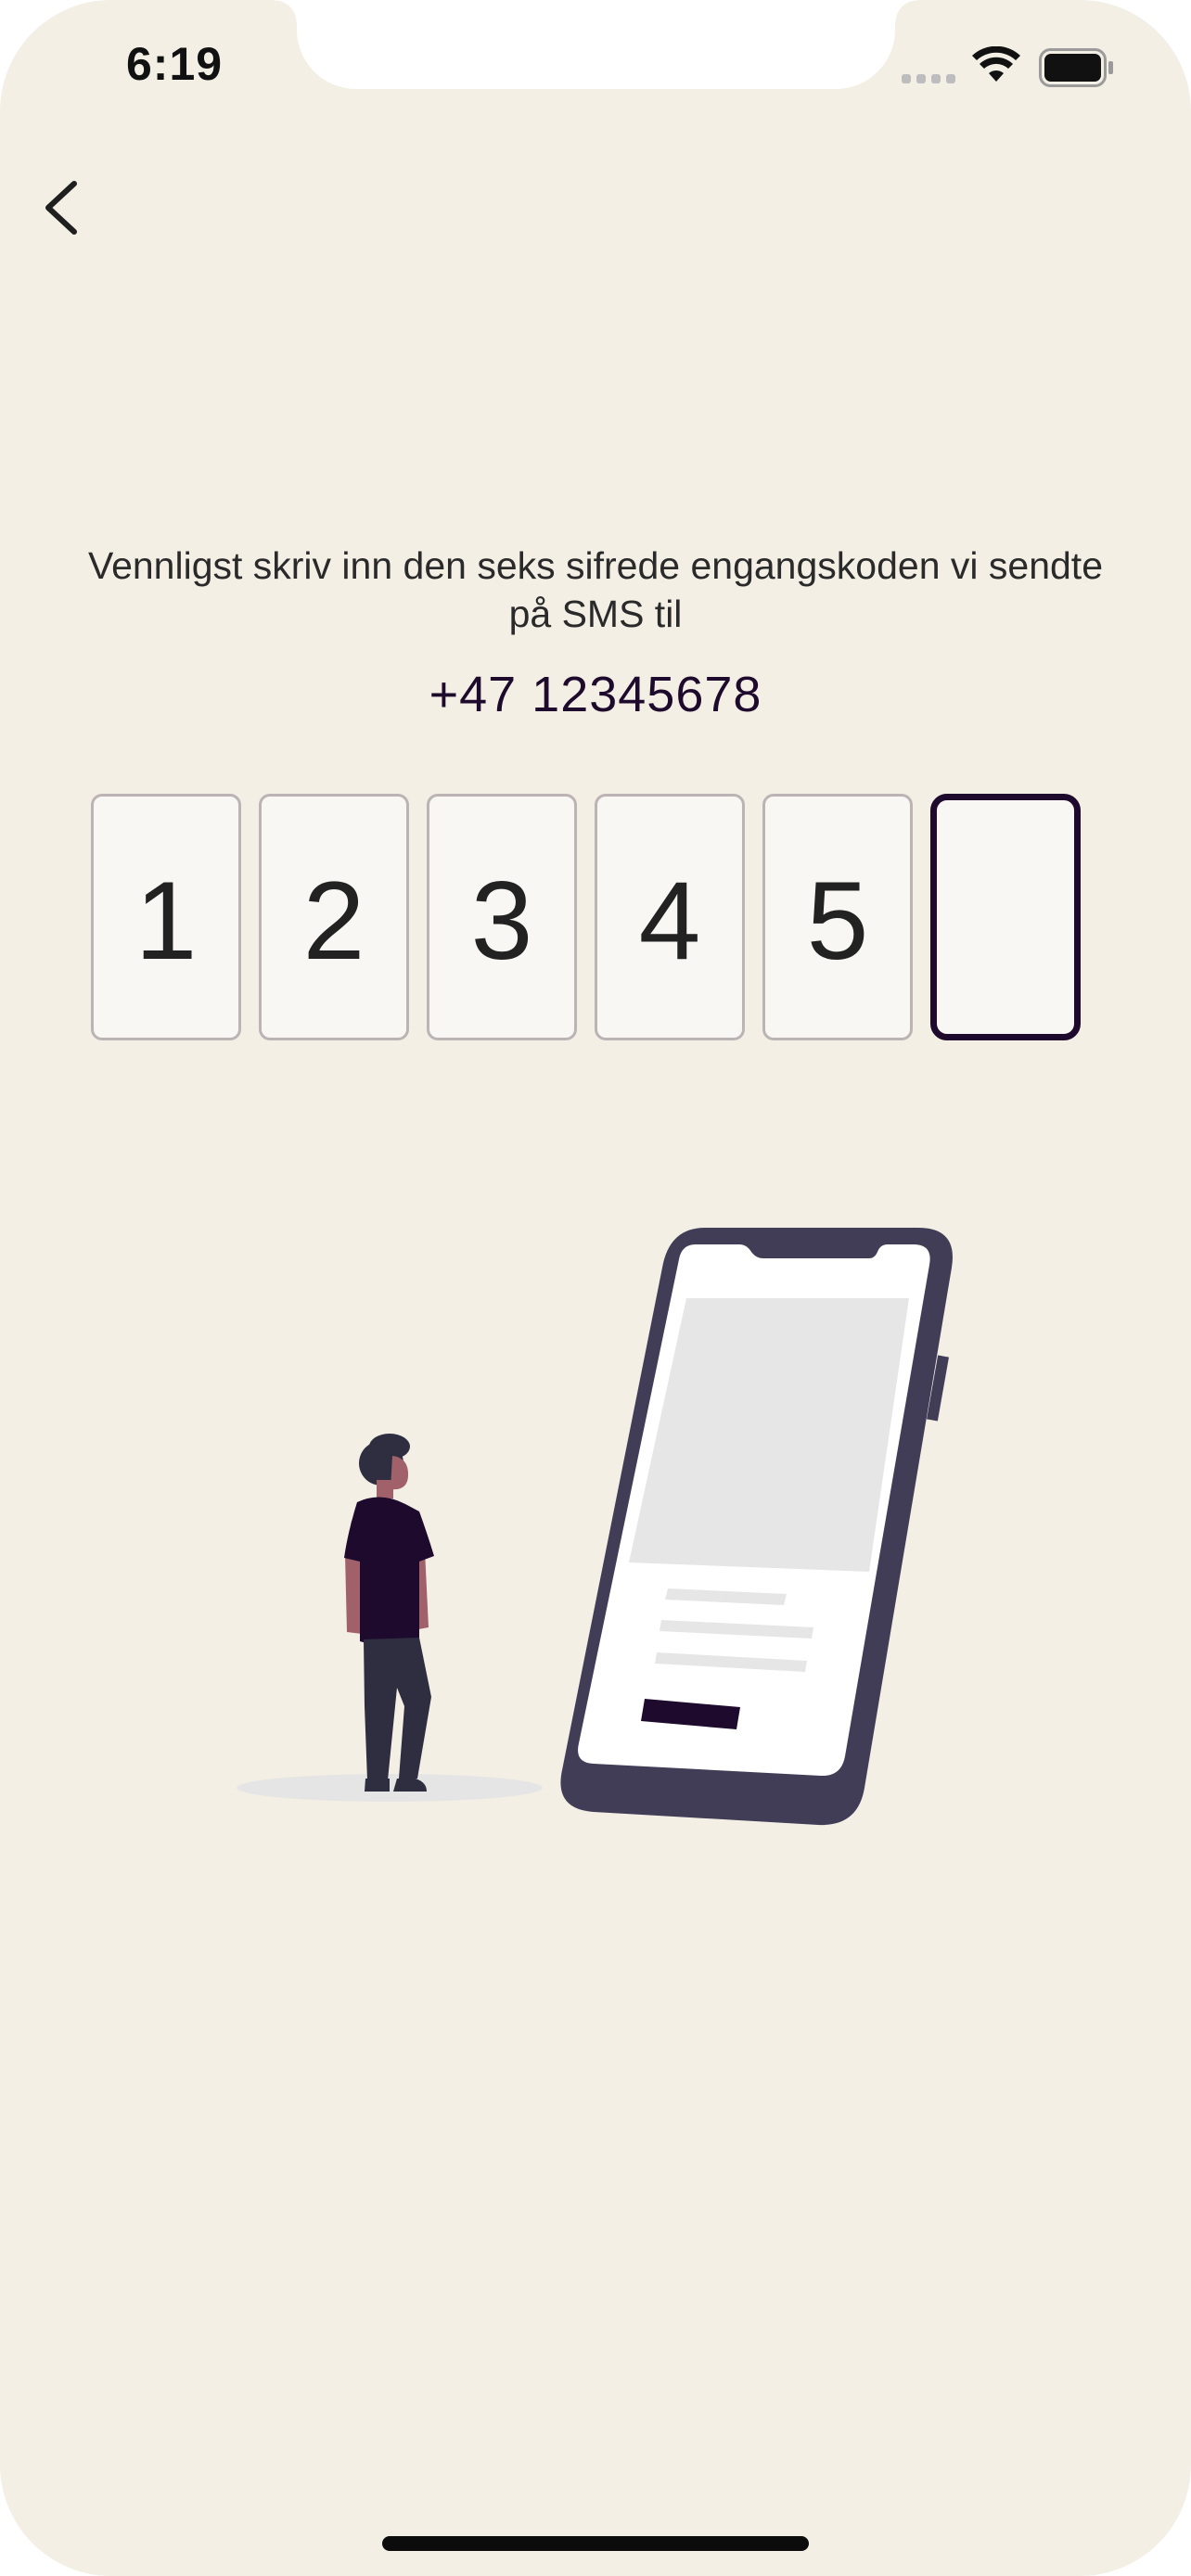  I want to click on back-button, so click(65, 207).